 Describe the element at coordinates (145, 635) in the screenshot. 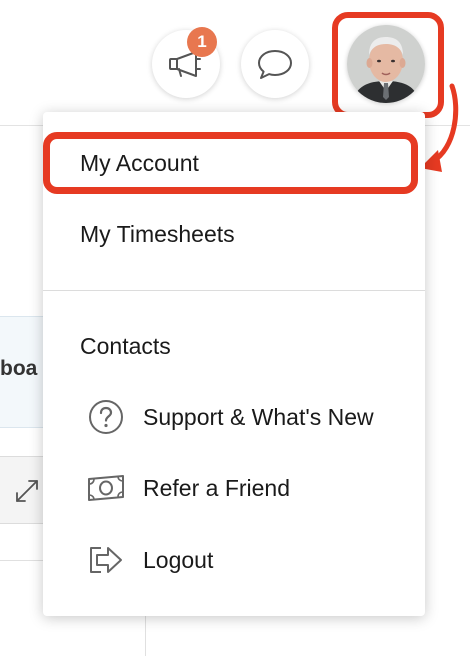

I see `background-column-divider` at that location.